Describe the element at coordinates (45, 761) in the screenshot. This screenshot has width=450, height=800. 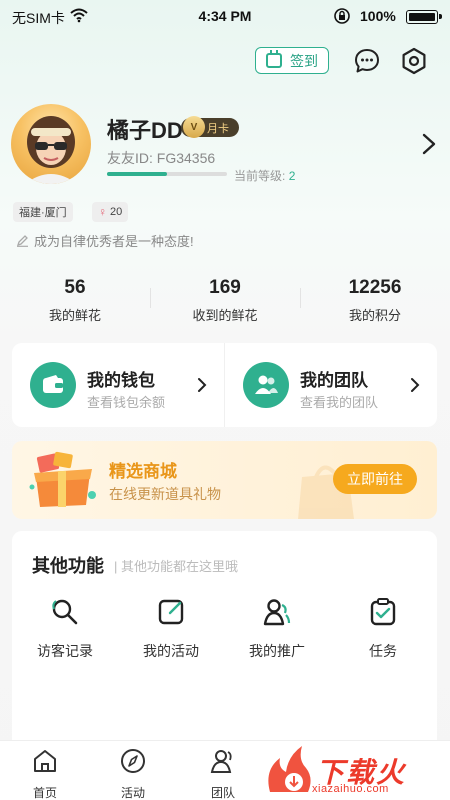
I see `home-icon` at that location.